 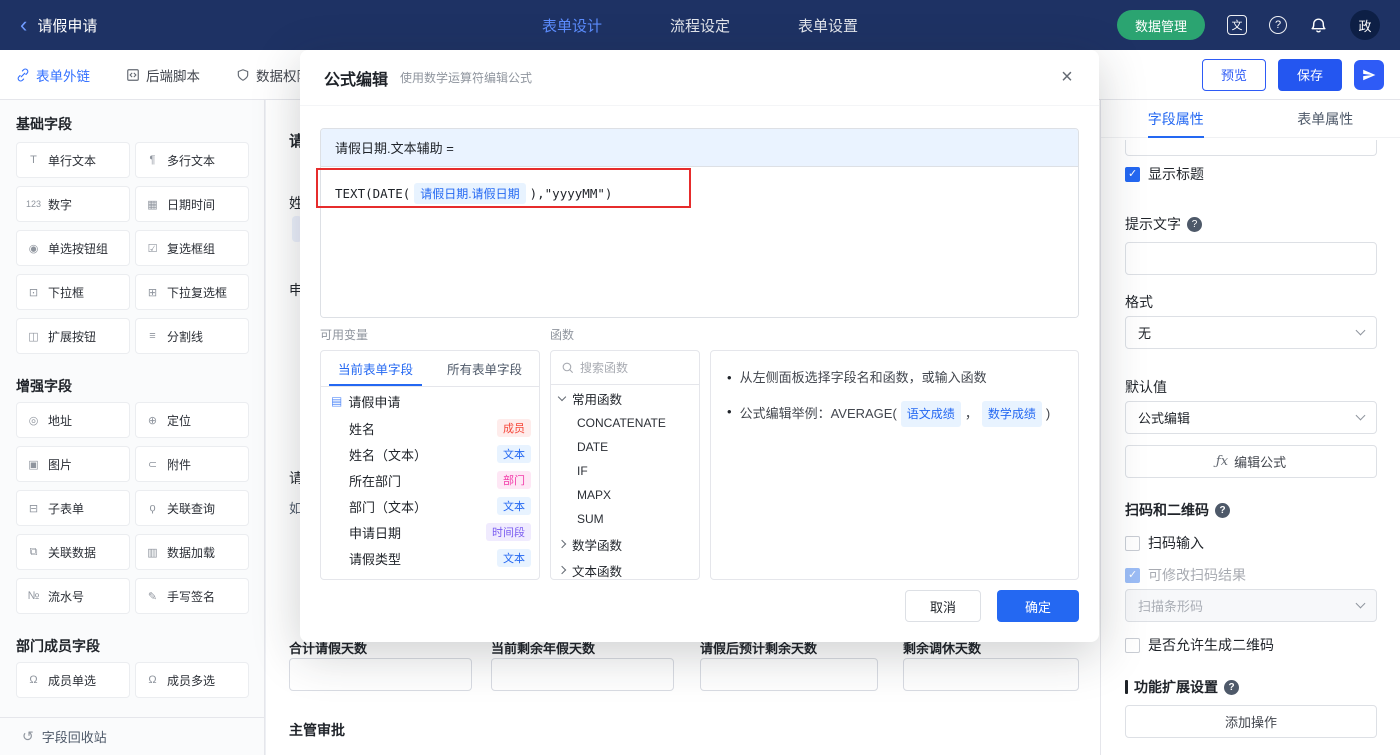 I want to click on field-type-label: 数据加载, so click(x=191, y=552).